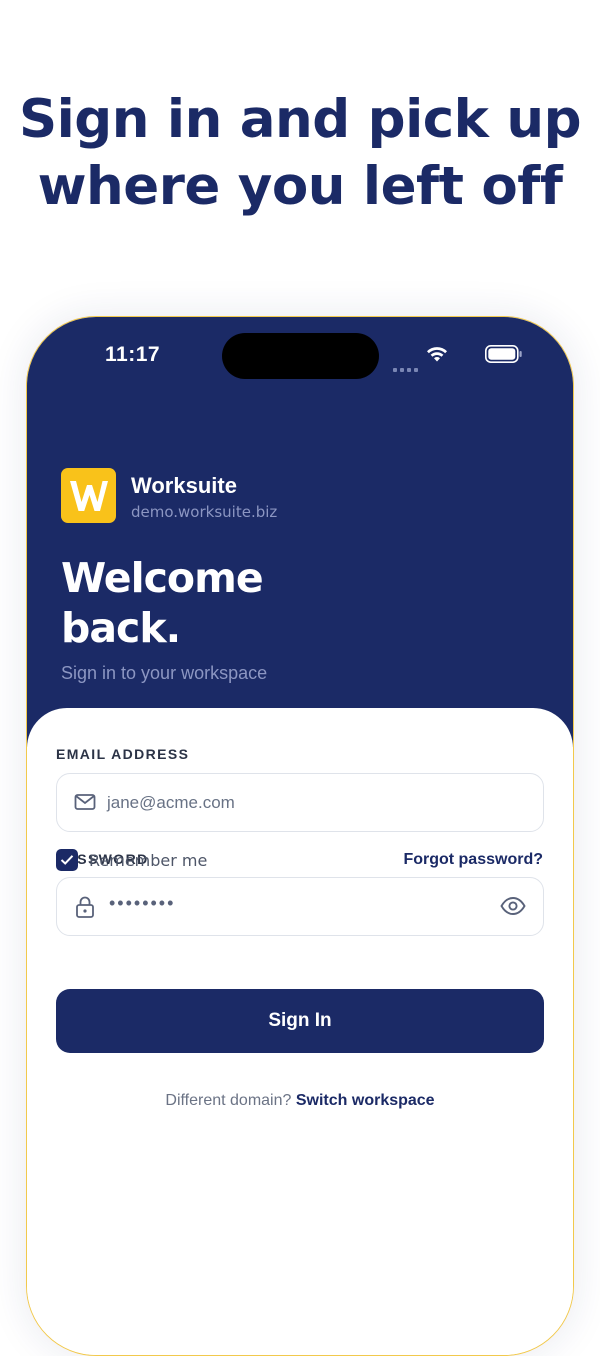 Image resolution: width=600 pixels, height=1356 pixels. Describe the element at coordinates (162, 578) in the screenshot. I see `welcome-line-1: Welcome` at that location.